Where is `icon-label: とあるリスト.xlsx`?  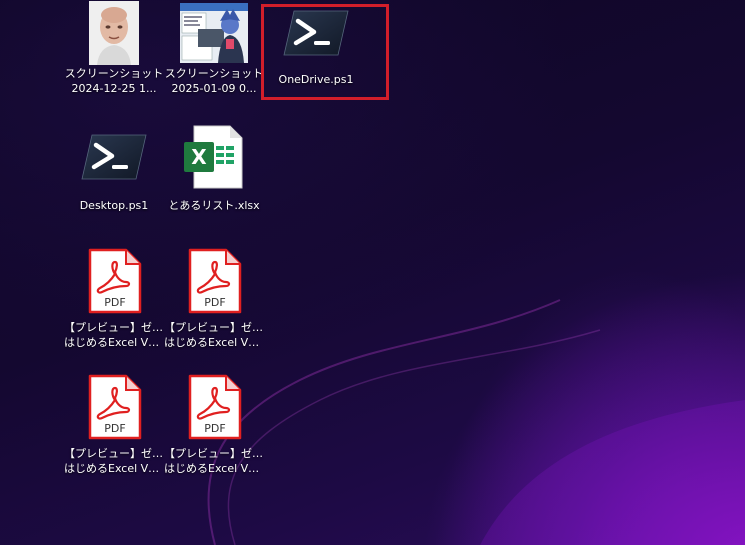
icon-label: とあるリスト.xlsx is located at coordinates (214, 205).